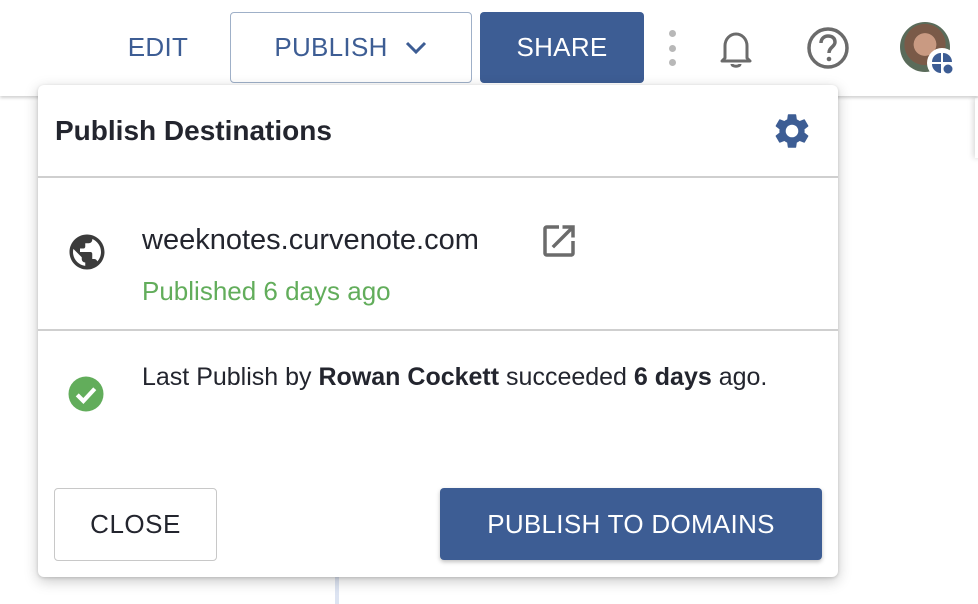  I want to click on publish-time: 6 days, so click(672, 377).